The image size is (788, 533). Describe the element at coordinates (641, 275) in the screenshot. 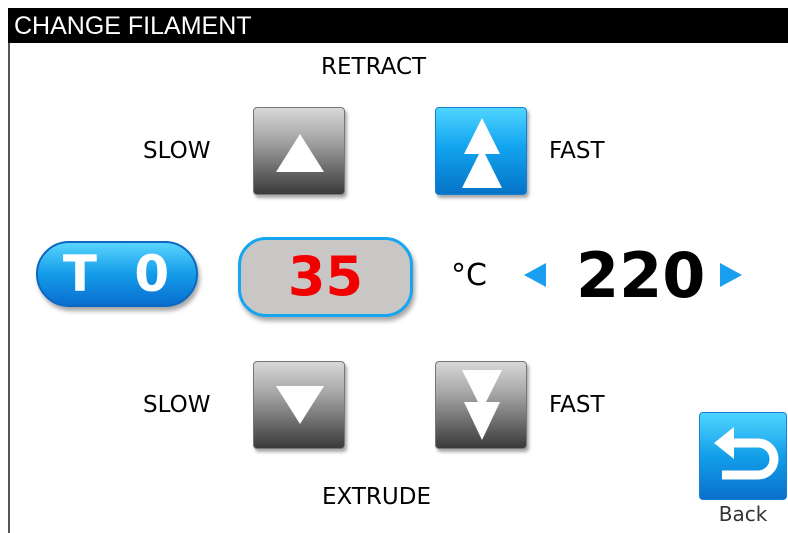

I see `target-temperature: 220` at that location.